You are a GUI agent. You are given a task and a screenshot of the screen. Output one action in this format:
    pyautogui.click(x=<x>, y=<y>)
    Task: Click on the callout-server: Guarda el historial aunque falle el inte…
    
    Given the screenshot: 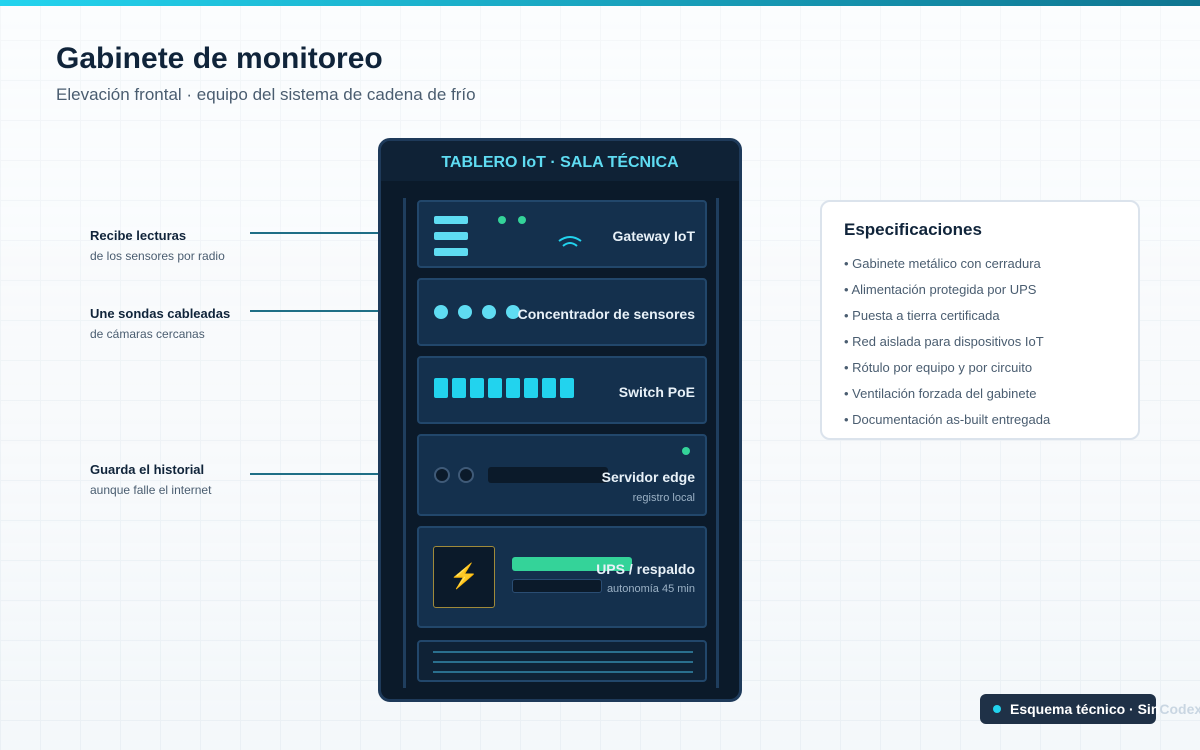 What is the action you would take?
    pyautogui.click(x=190, y=479)
    